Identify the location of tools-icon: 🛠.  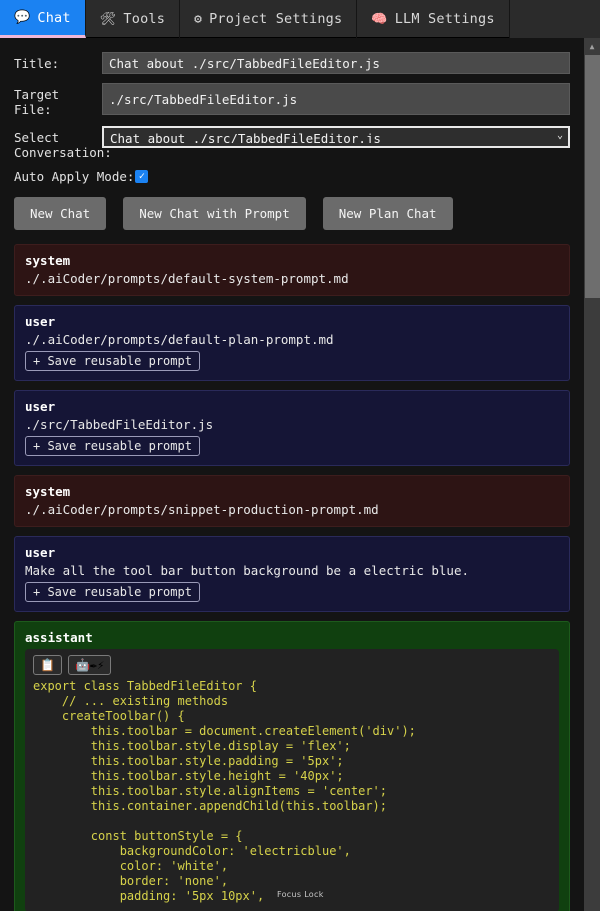
(108, 19).